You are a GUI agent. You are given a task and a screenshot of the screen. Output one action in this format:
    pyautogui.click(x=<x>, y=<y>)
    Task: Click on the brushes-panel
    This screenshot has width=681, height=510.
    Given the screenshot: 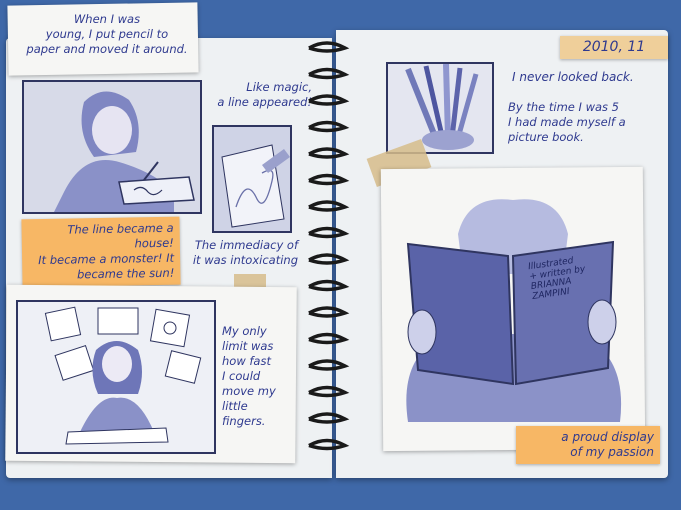 What is the action you would take?
    pyautogui.click(x=440, y=108)
    